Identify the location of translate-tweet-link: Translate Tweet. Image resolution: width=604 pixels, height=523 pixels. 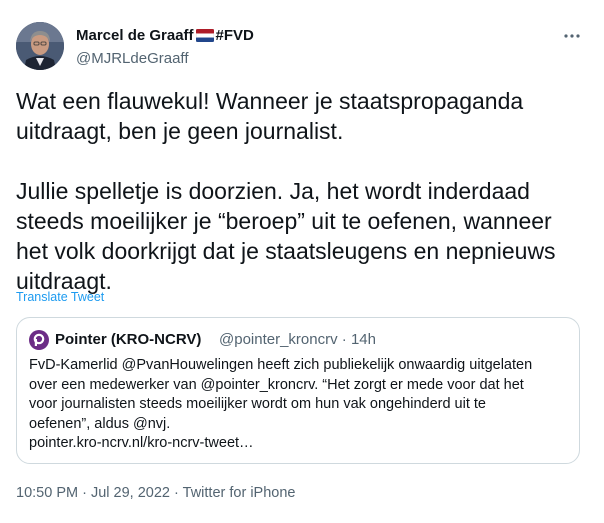
(60, 297).